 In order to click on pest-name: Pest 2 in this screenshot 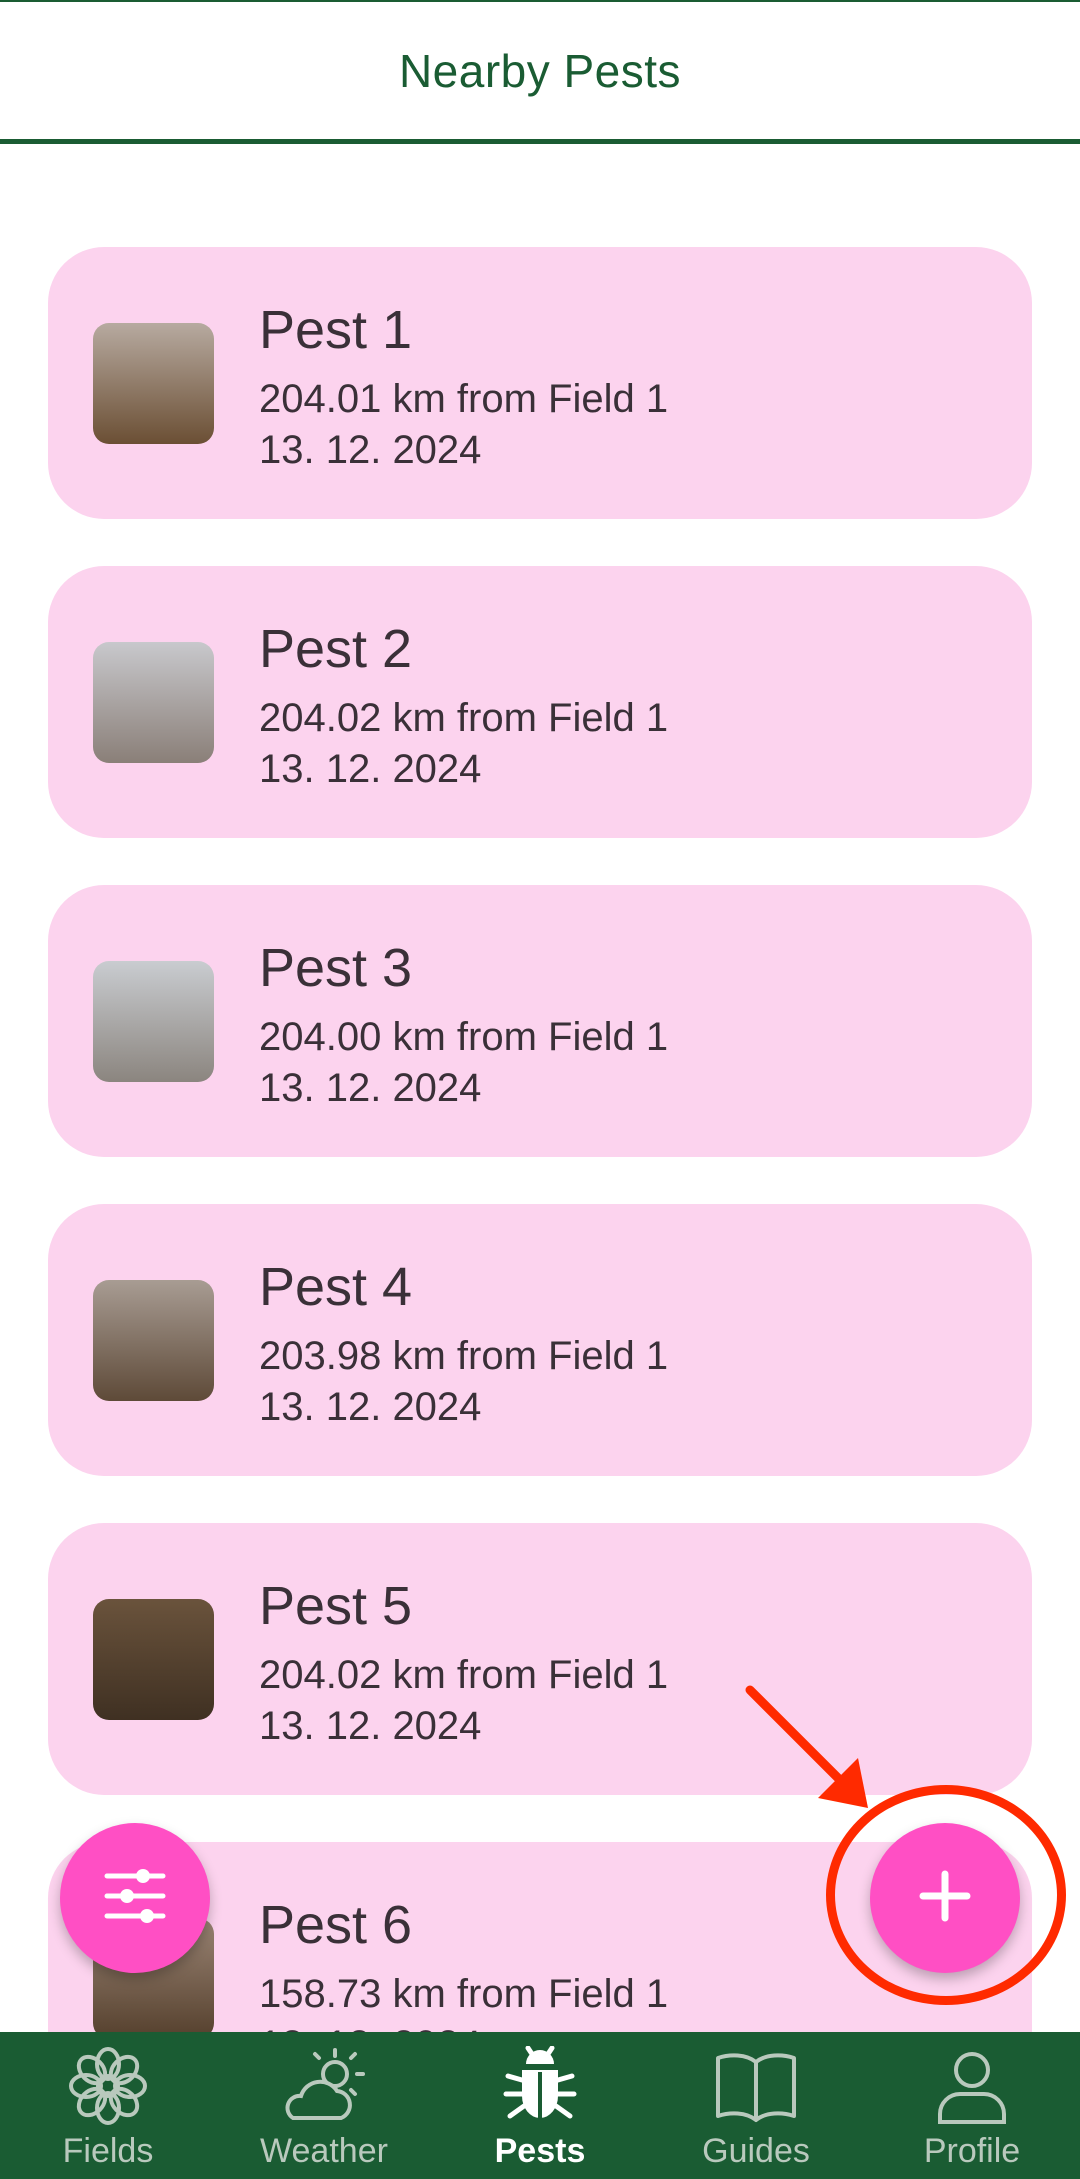, I will do `click(336, 649)`.